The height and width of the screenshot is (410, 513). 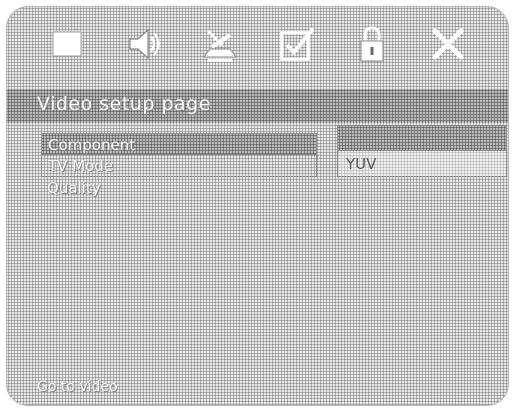 I want to click on component-submenu: YUV, so click(x=422, y=151).